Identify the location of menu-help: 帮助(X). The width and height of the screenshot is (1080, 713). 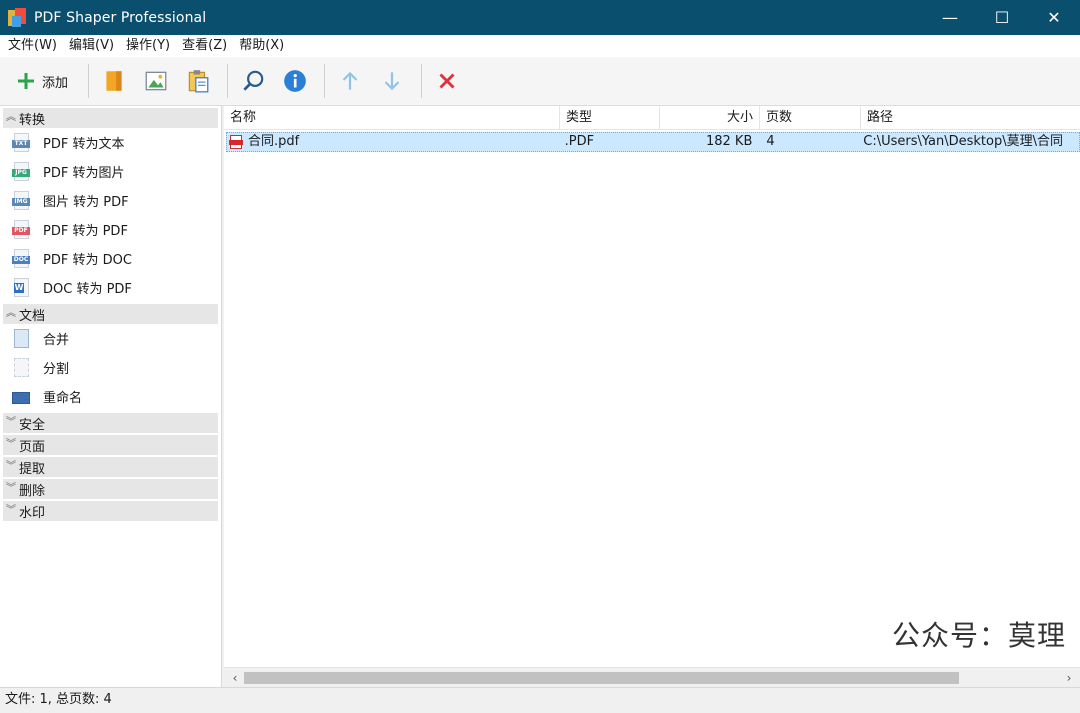
(261, 46).